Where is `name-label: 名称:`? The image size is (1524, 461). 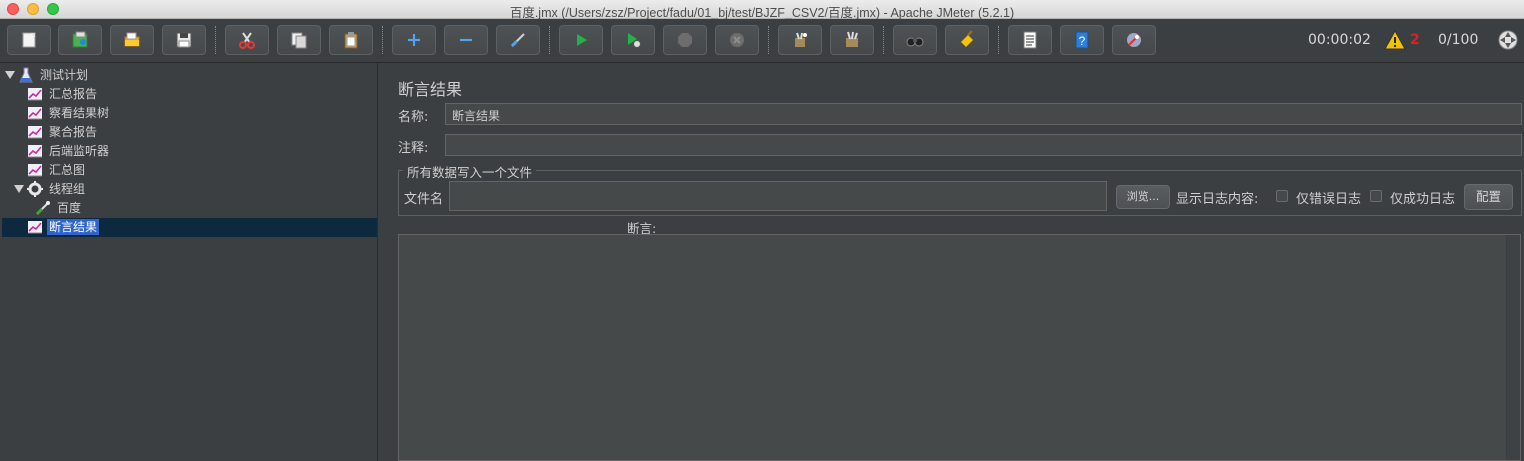 name-label: 名称: is located at coordinates (413, 117).